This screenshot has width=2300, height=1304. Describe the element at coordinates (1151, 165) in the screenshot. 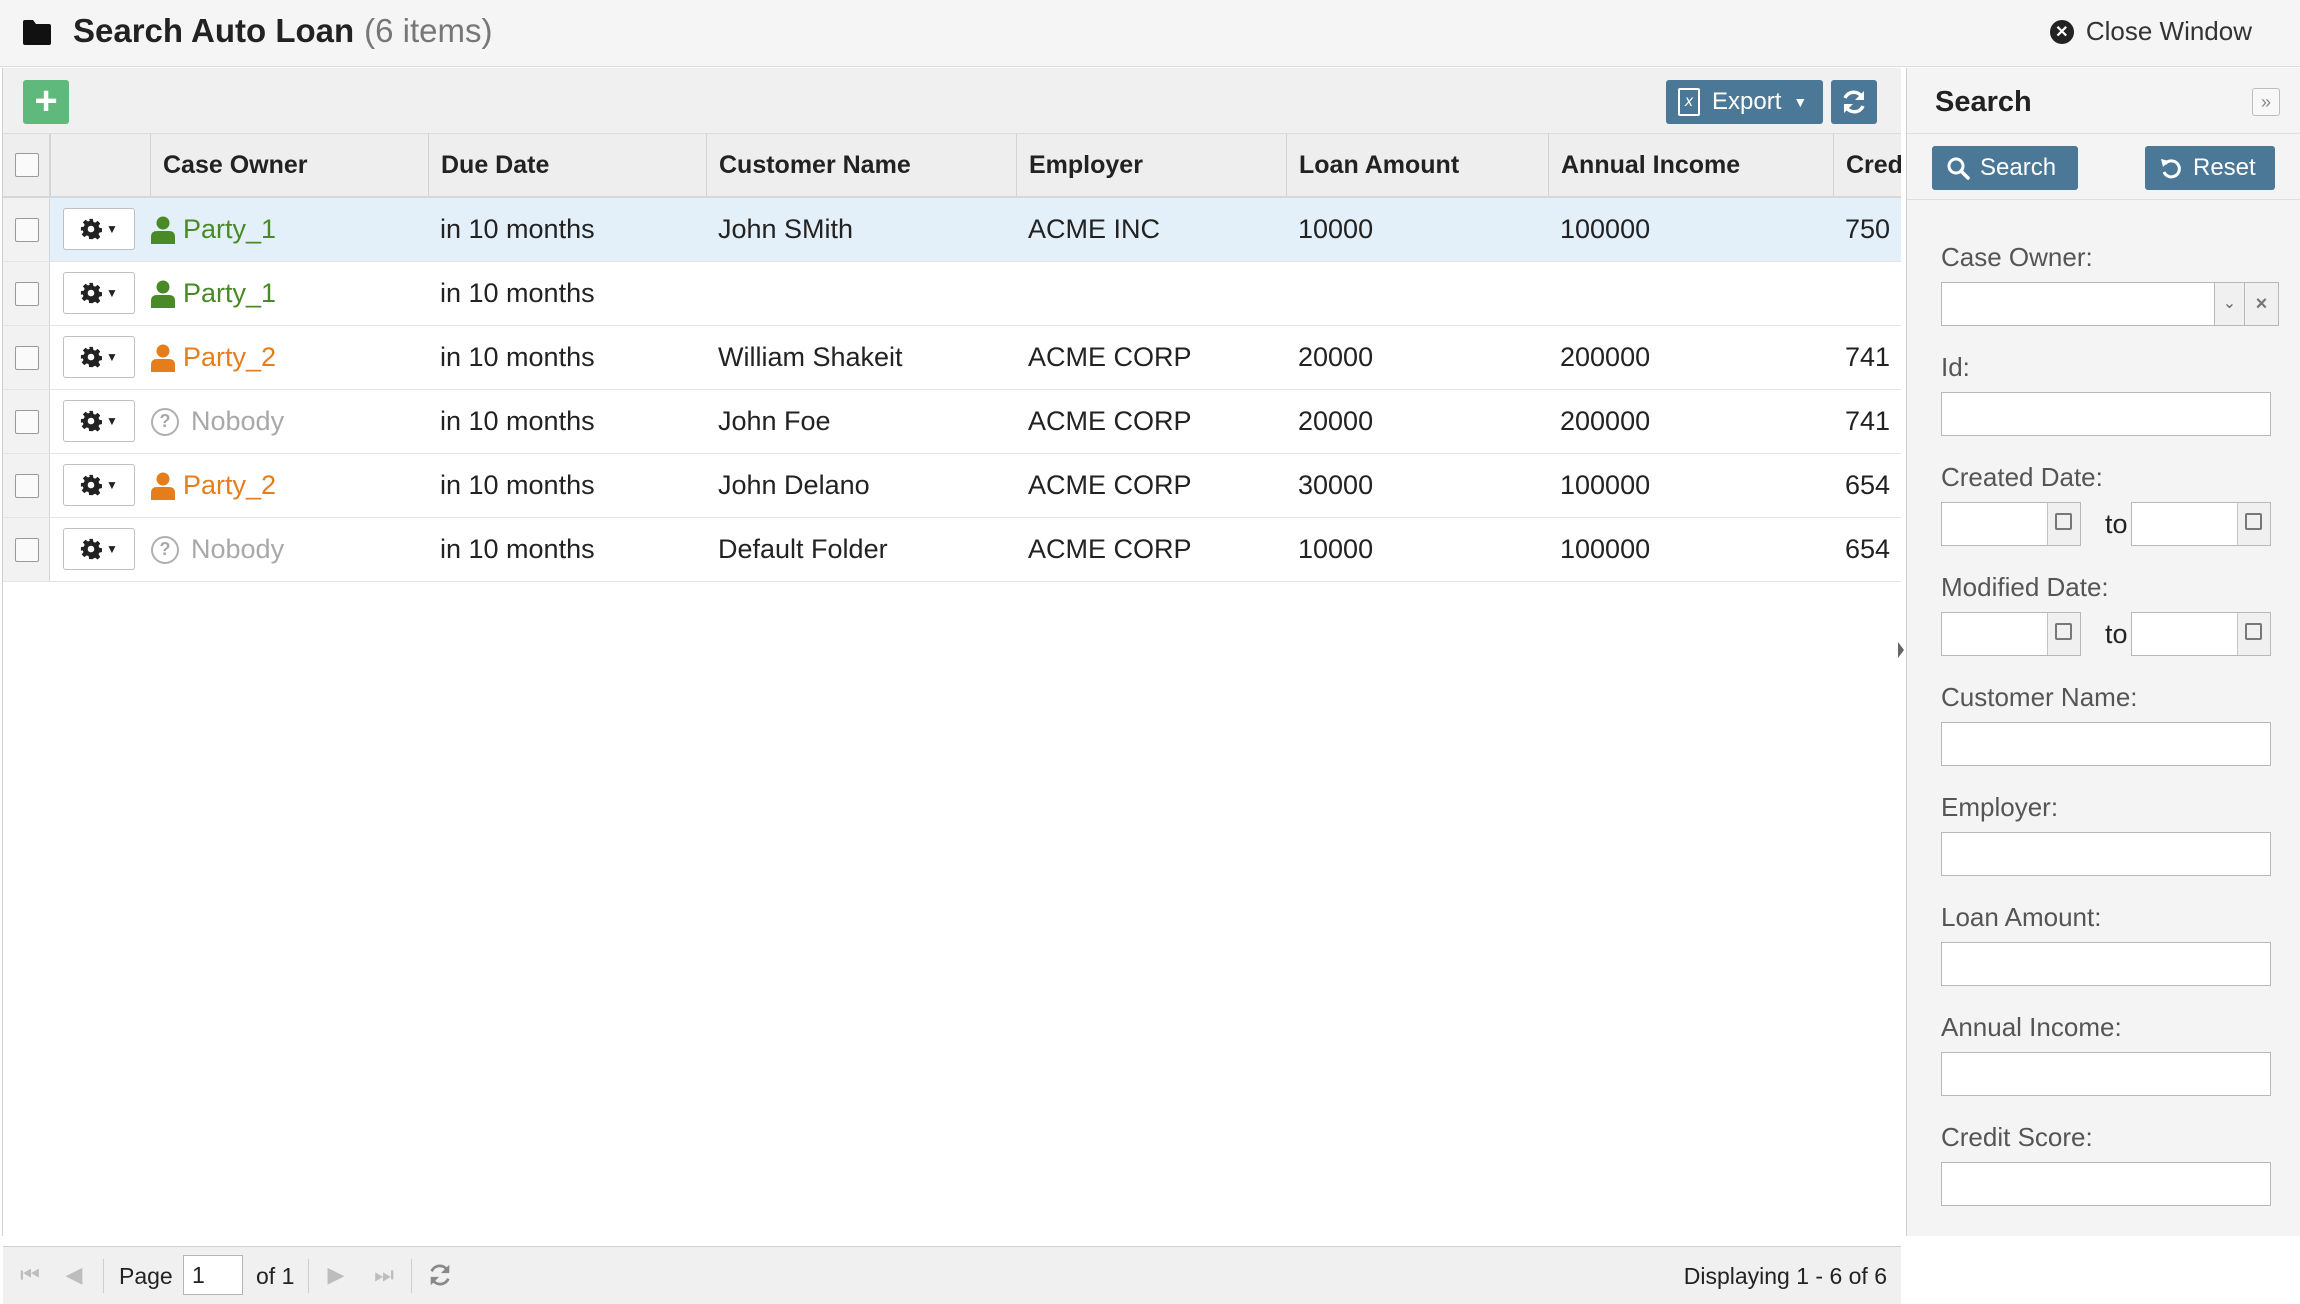

I see `column-header-employer: Employer` at that location.